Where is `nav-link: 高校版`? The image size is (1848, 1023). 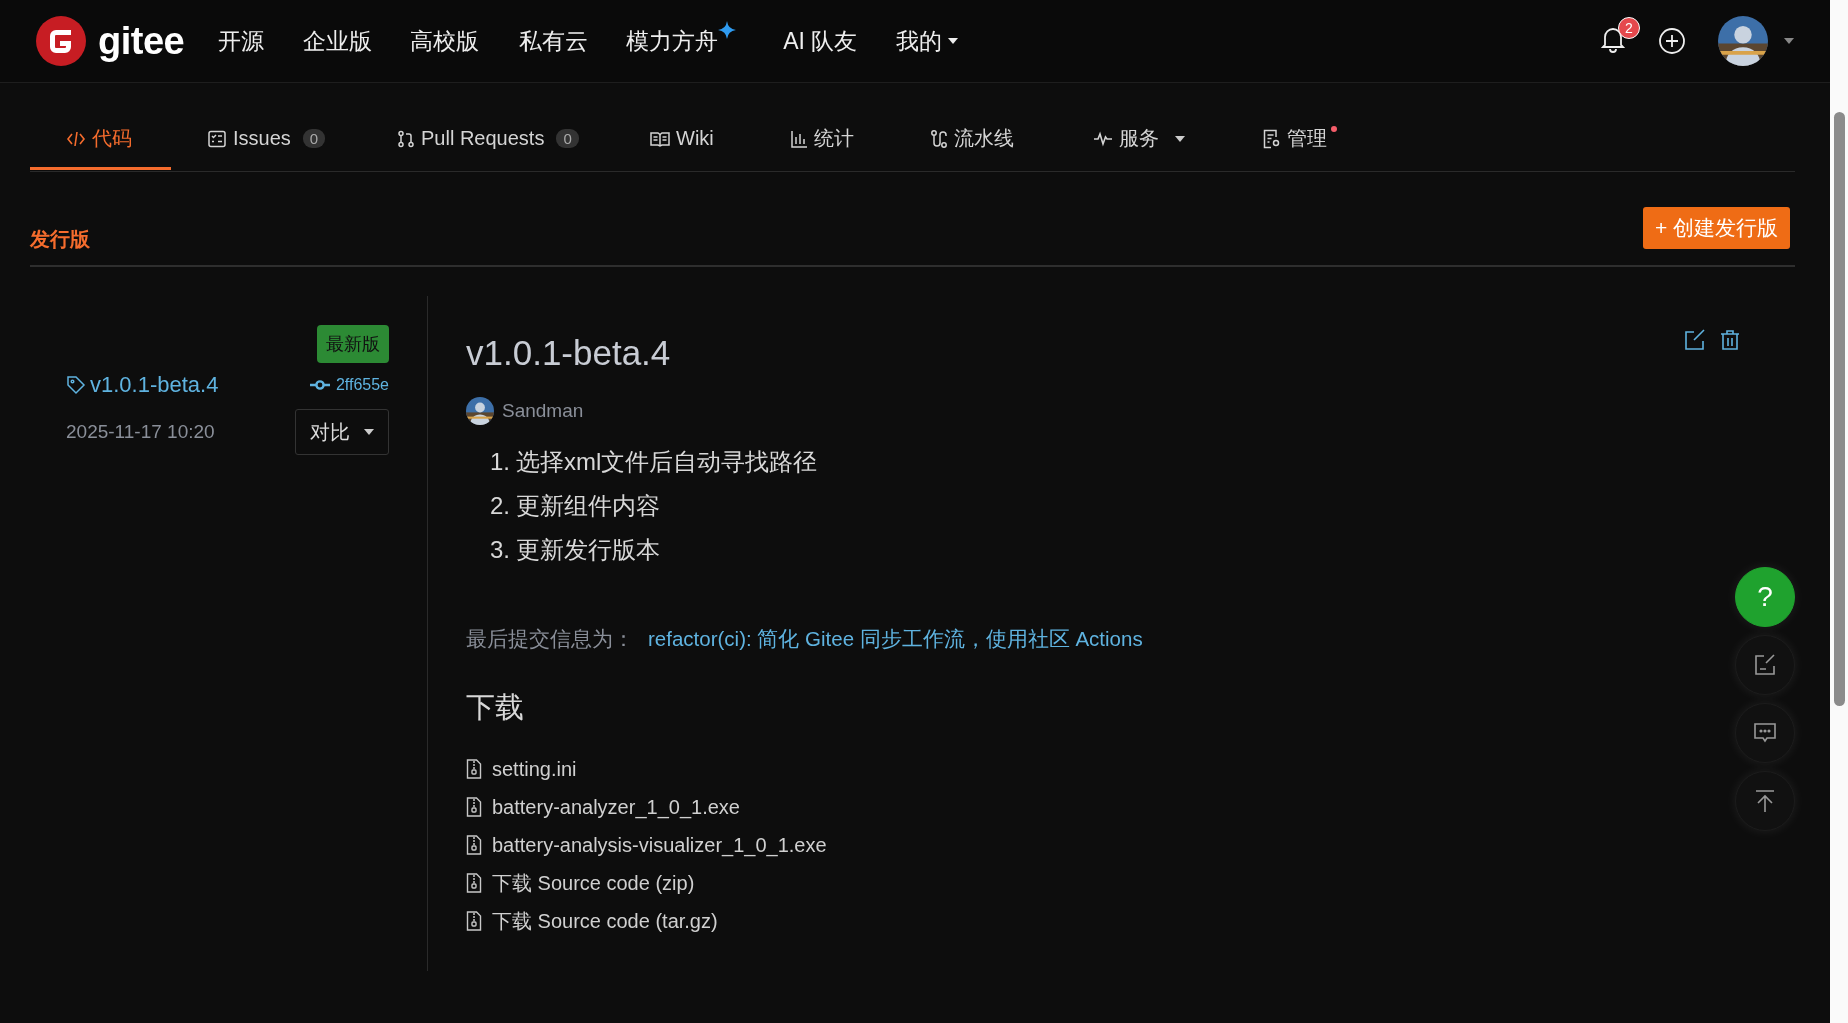
nav-link: 高校版 is located at coordinates (445, 41).